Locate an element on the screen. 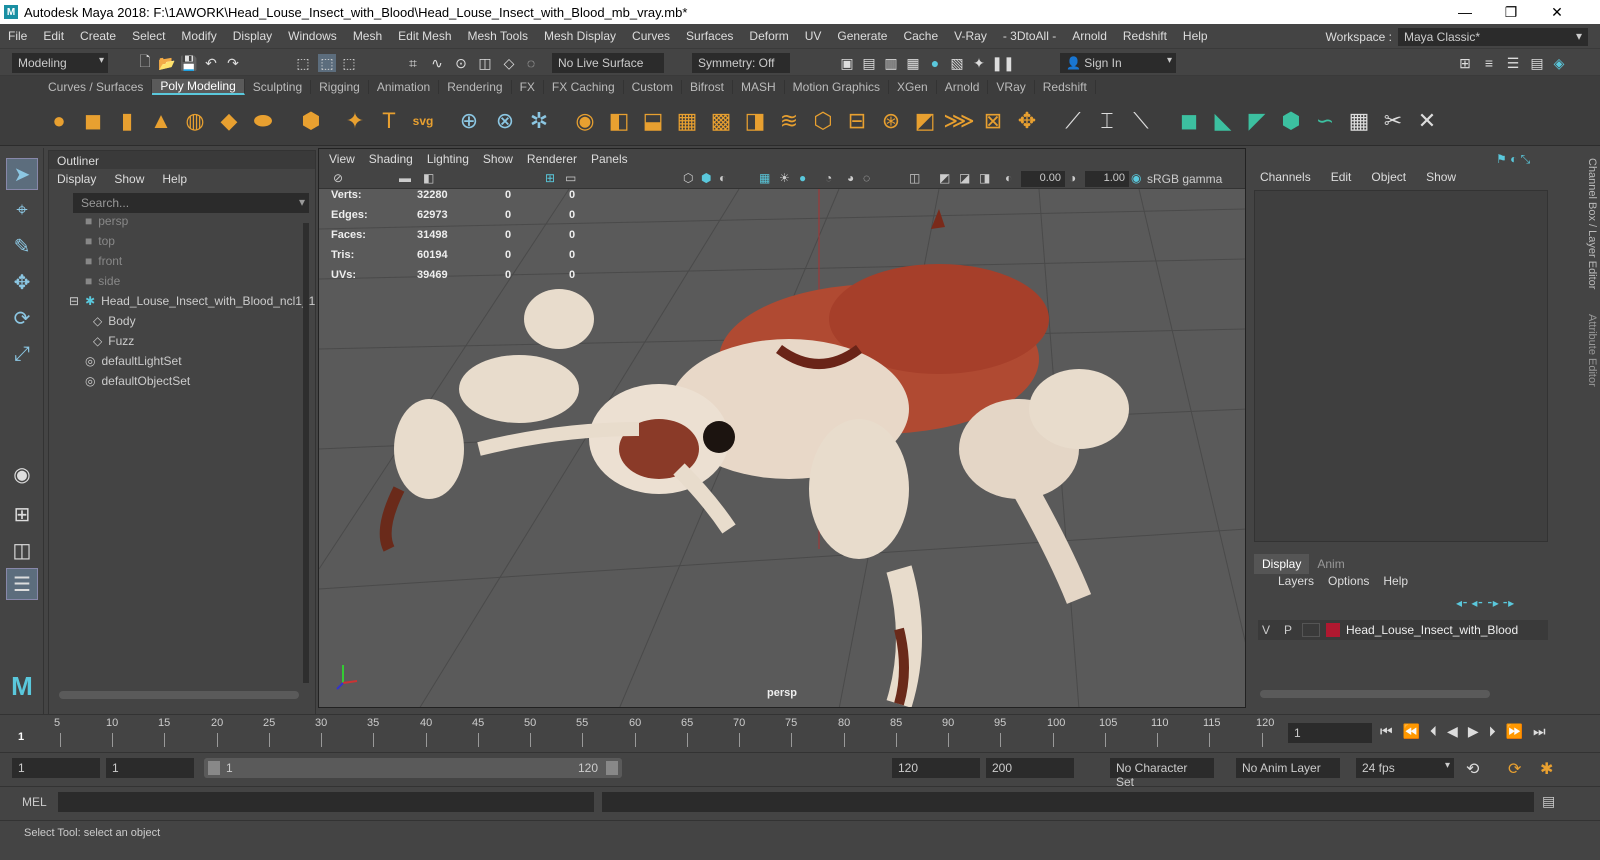  poly-cone-icon: ▲ is located at coordinates (161, 121).